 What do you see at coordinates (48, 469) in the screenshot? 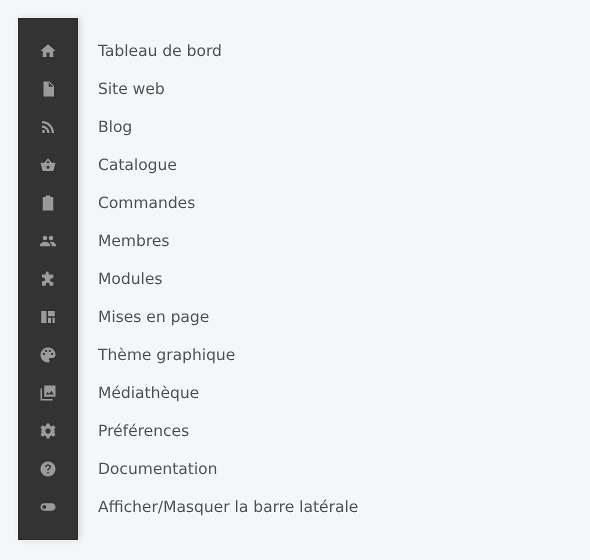
I see `help-icon` at bounding box center [48, 469].